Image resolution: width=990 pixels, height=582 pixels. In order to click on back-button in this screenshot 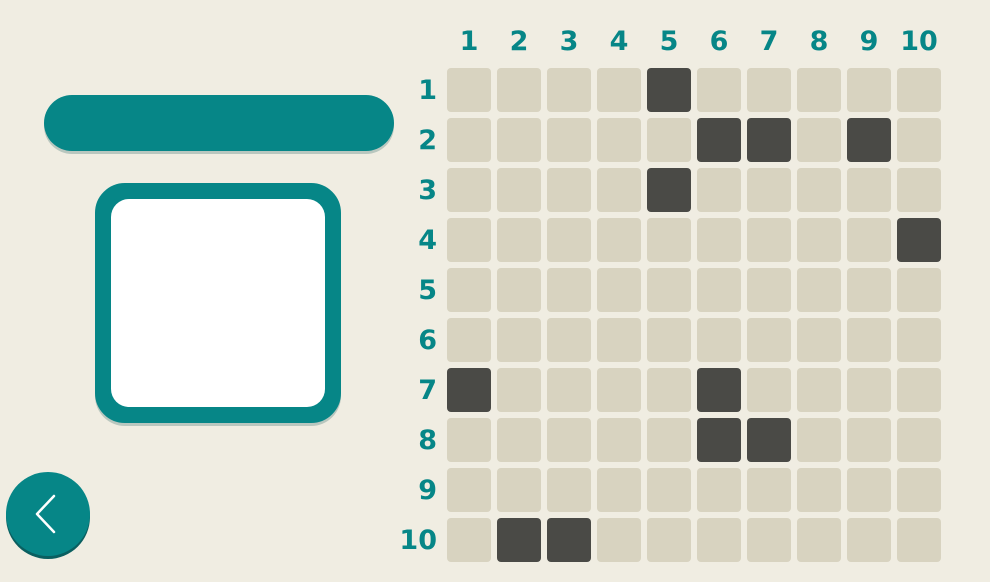, I will do `click(48, 514)`.